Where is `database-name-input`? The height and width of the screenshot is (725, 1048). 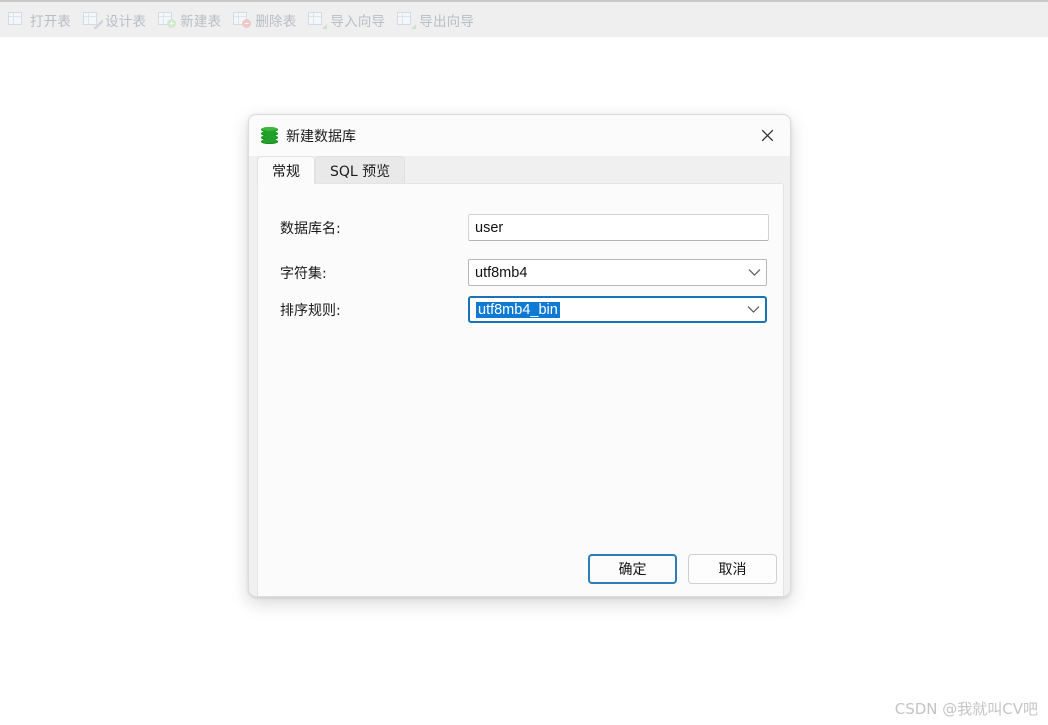
database-name-input is located at coordinates (618, 227).